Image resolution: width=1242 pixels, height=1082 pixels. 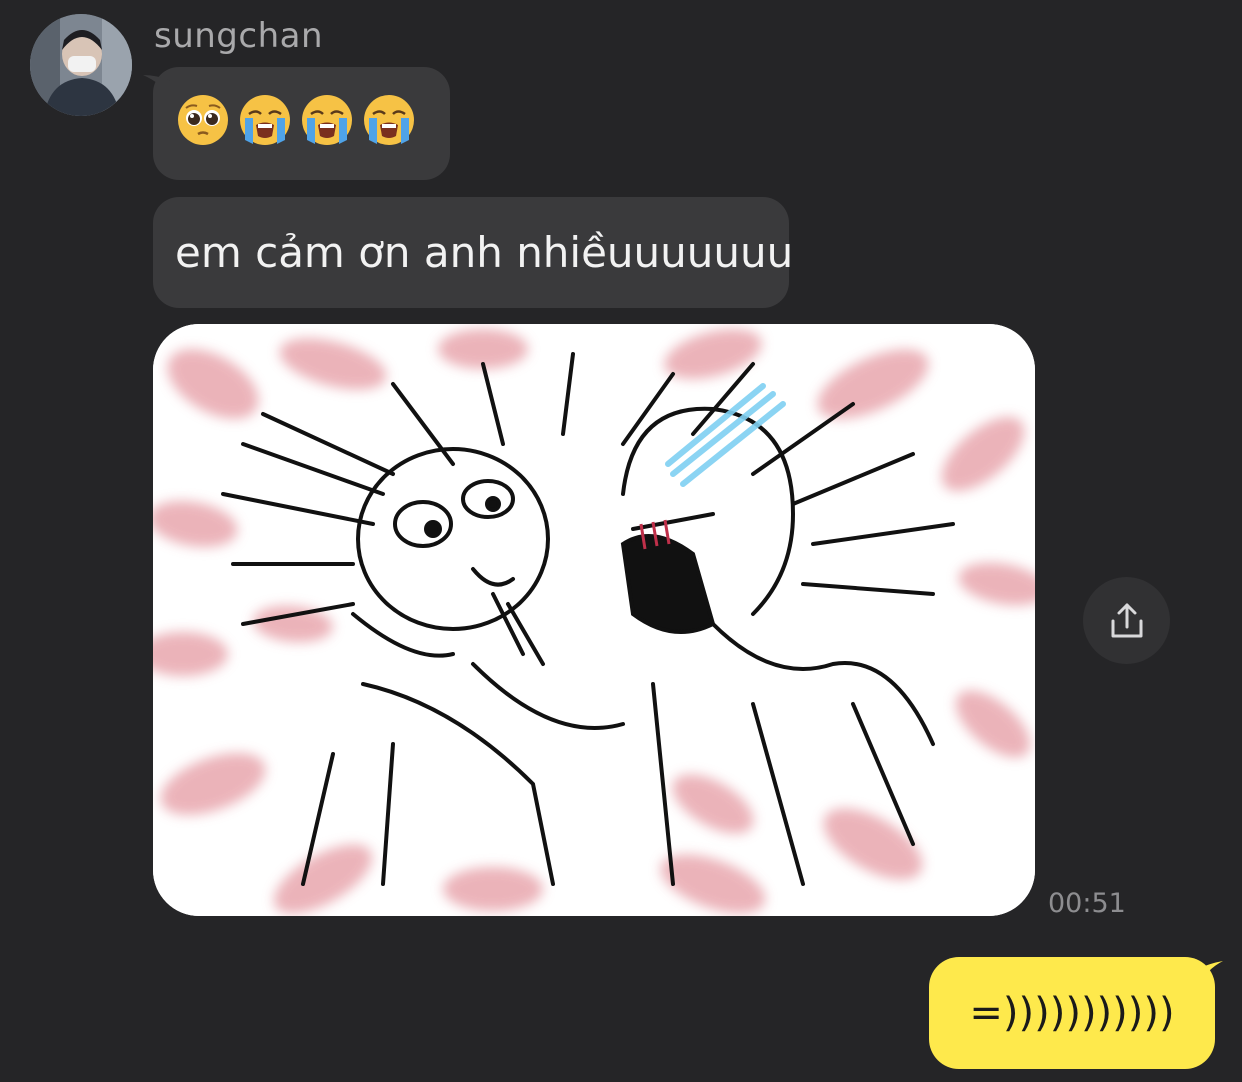 I want to click on pleading-face-icon, so click(x=203, y=120).